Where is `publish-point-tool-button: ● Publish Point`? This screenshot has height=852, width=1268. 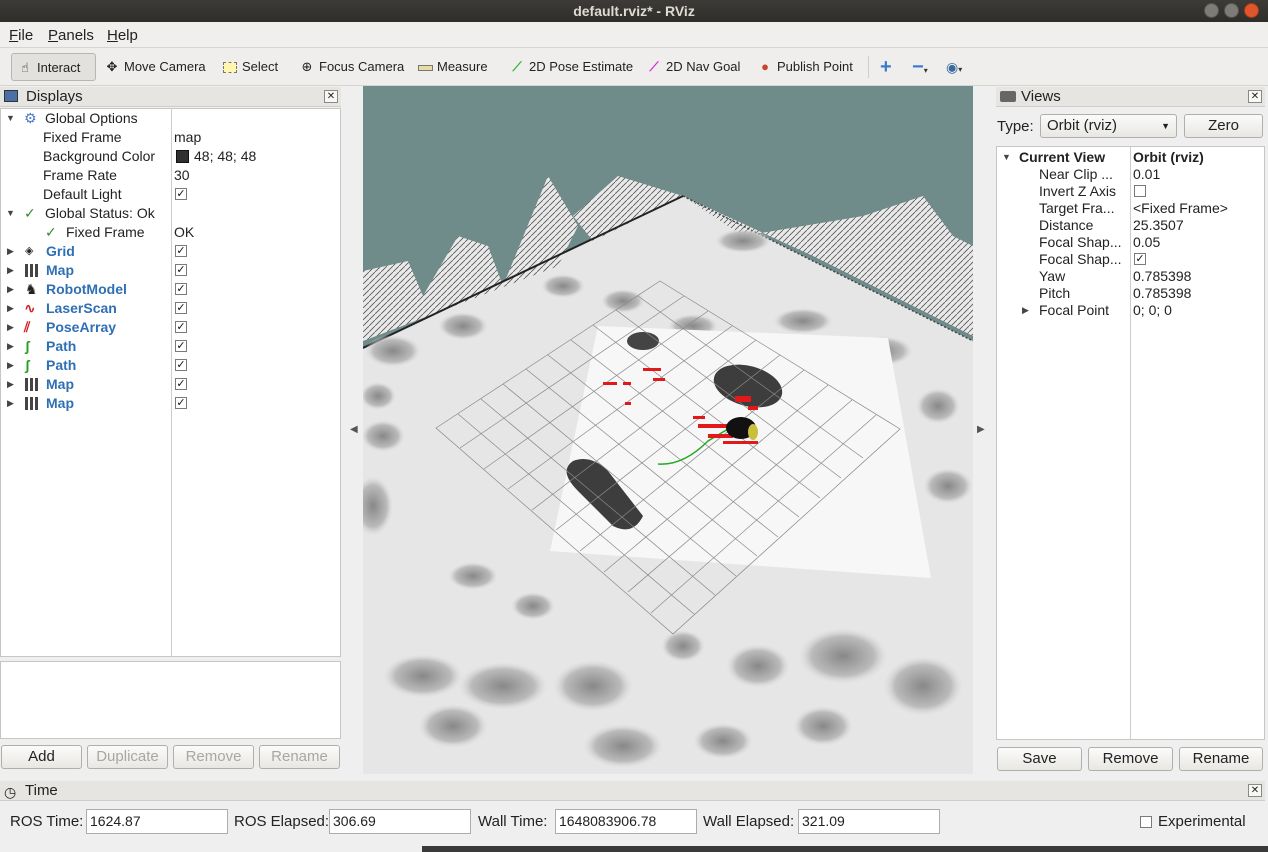
publish-point-tool-button: ● Publish Point is located at coordinates (802, 67).